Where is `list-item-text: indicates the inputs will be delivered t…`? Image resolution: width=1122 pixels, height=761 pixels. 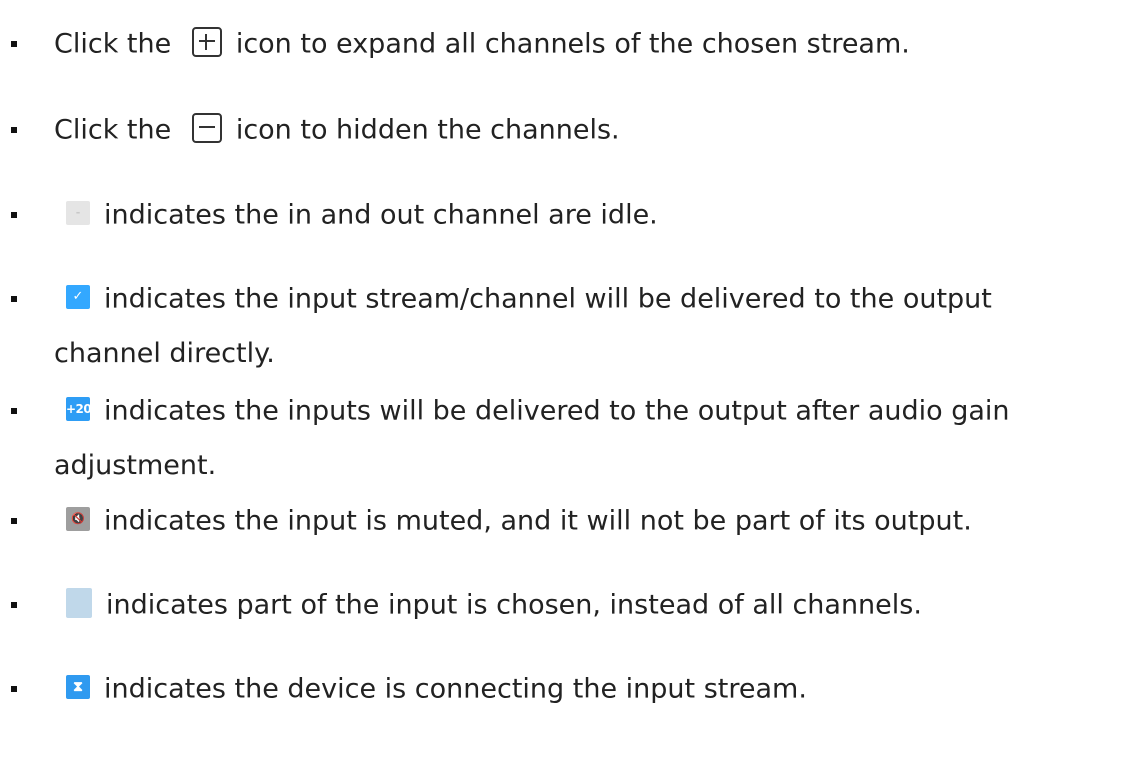 list-item-text: indicates the inputs will be delivered t… is located at coordinates (557, 411).